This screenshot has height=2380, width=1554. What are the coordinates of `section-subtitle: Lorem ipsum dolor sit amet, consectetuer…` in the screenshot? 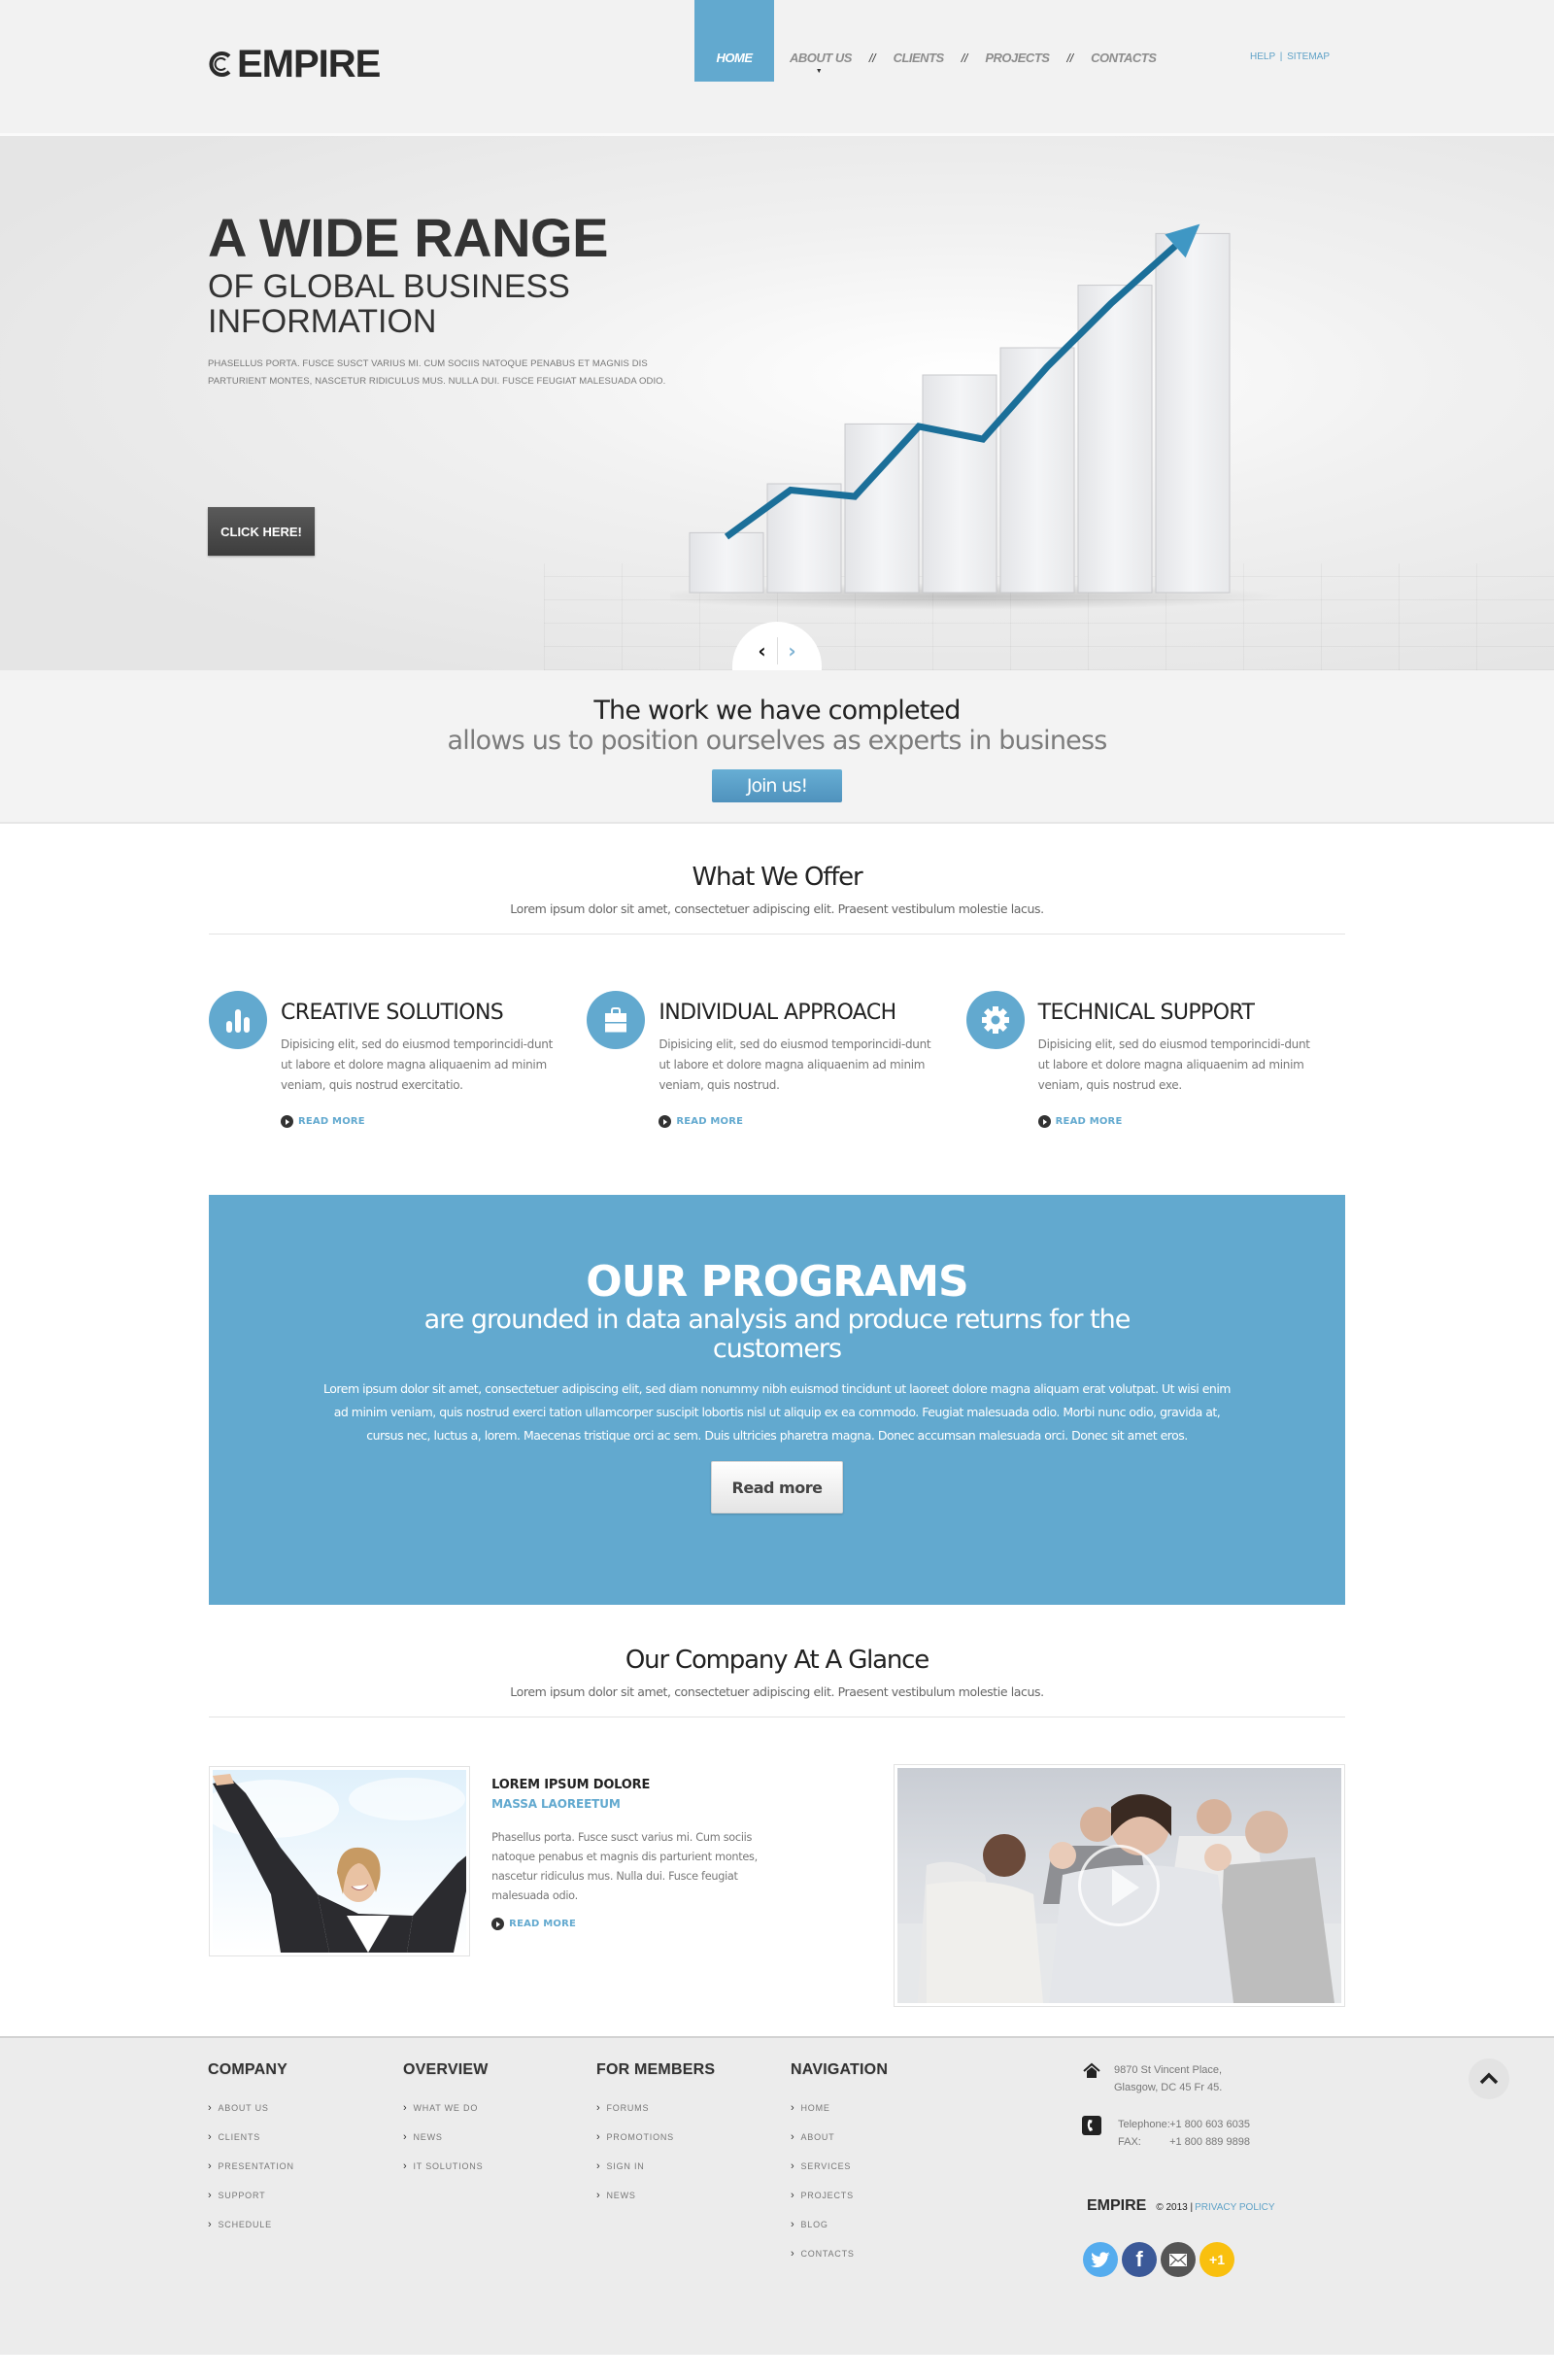 It's located at (777, 908).